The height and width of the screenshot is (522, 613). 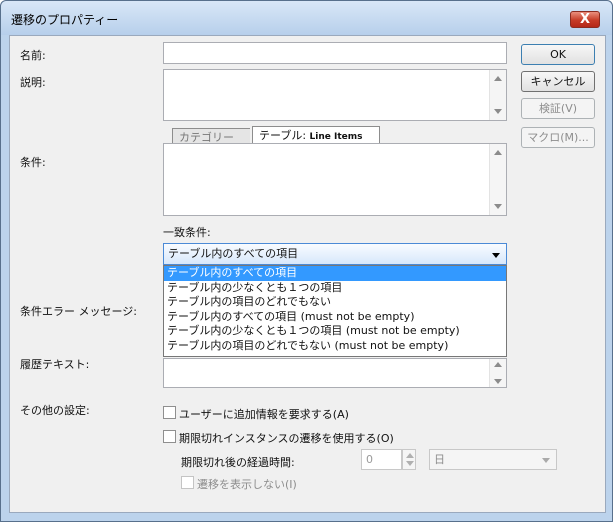 What do you see at coordinates (335, 373) in the screenshot?
I see `history-text-field` at bounding box center [335, 373].